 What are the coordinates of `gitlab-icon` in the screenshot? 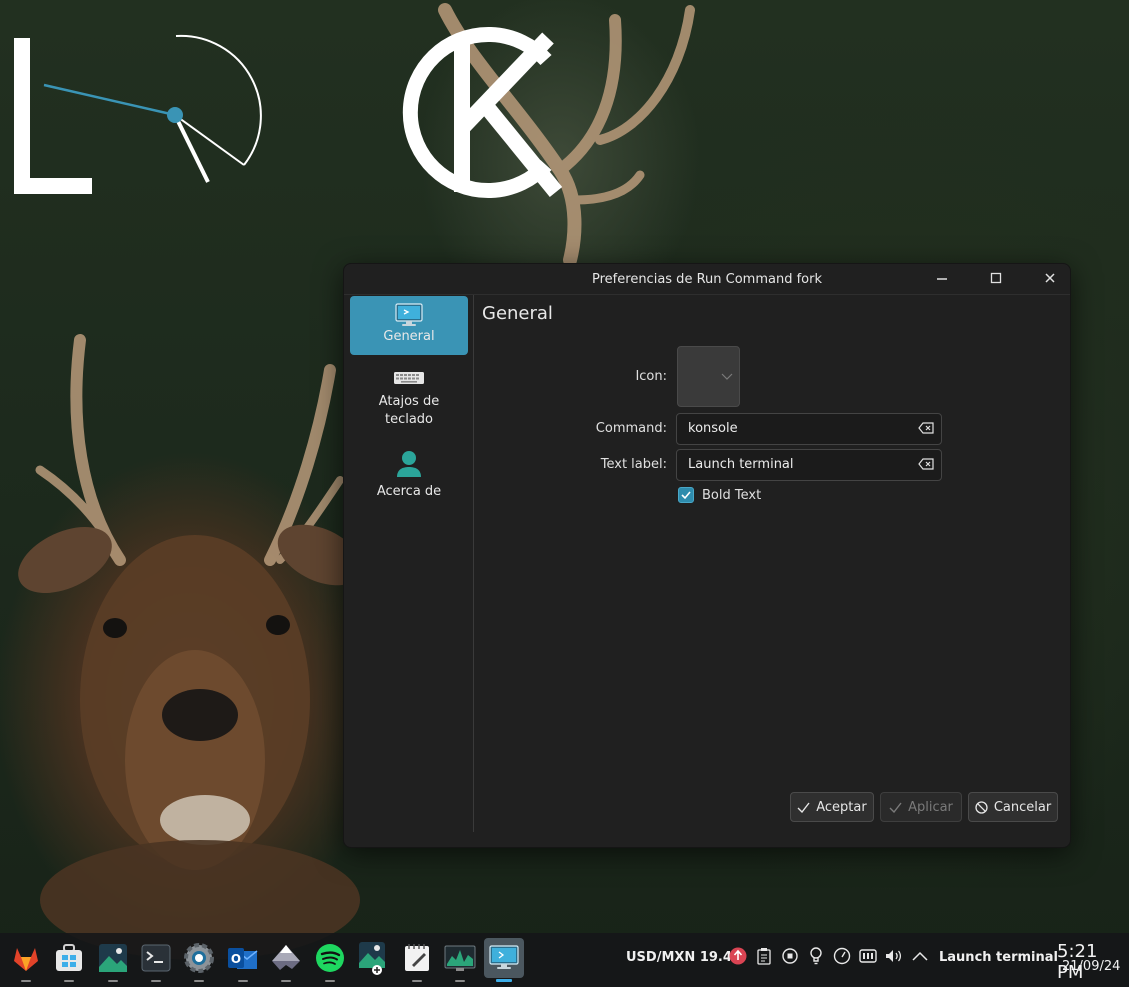 It's located at (26, 959).